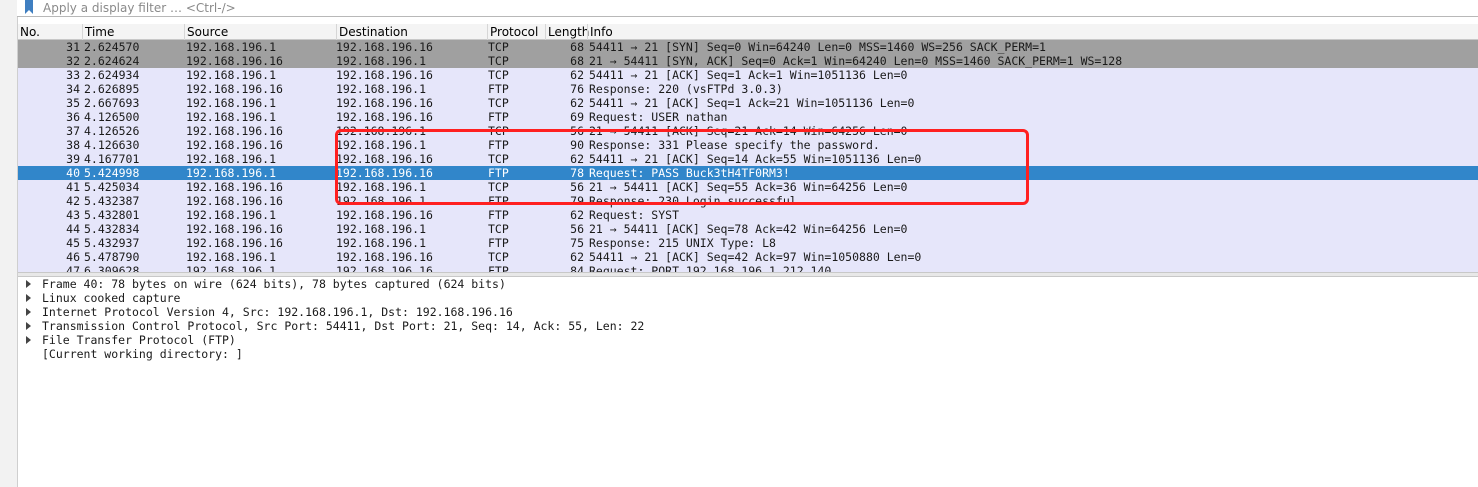  What do you see at coordinates (112, 257) in the screenshot?
I see `packet-time: 5.478790` at bounding box center [112, 257].